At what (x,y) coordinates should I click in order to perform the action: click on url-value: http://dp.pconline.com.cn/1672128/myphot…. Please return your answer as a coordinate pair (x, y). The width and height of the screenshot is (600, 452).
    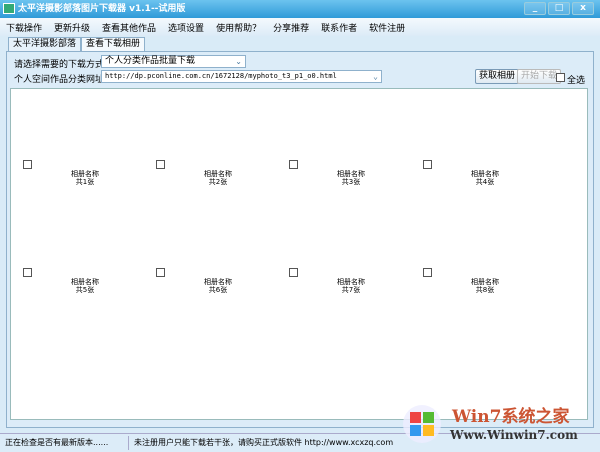
    Looking at the image, I should click on (221, 76).